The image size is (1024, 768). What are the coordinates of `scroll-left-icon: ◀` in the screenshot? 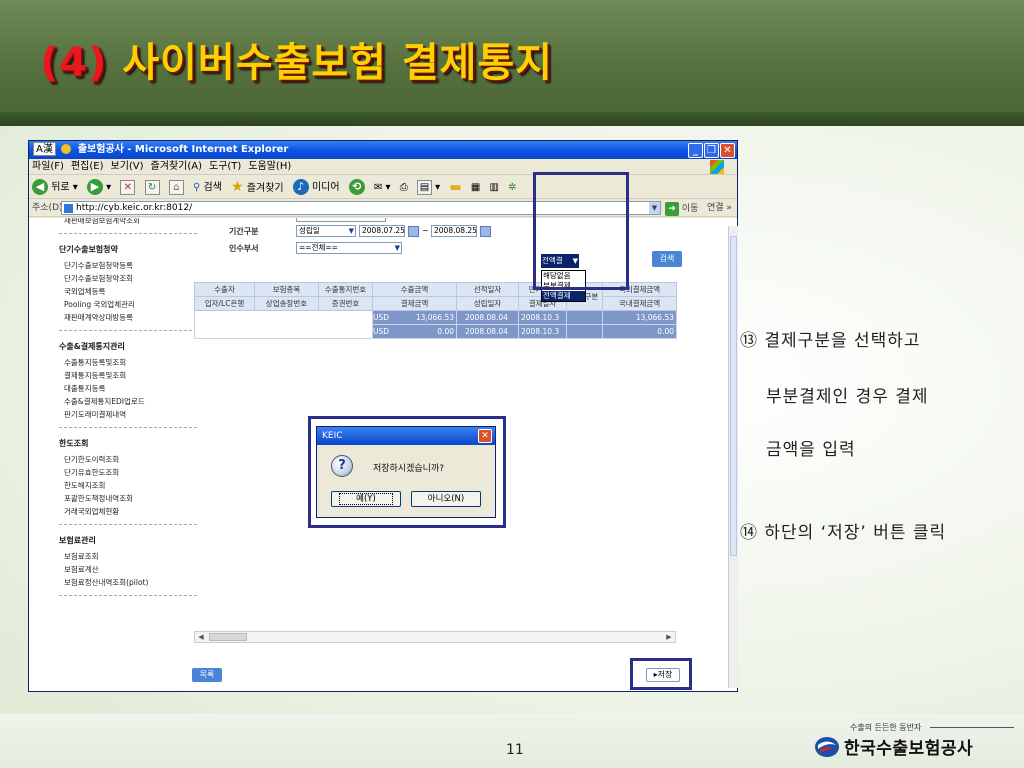 It's located at (201, 637).